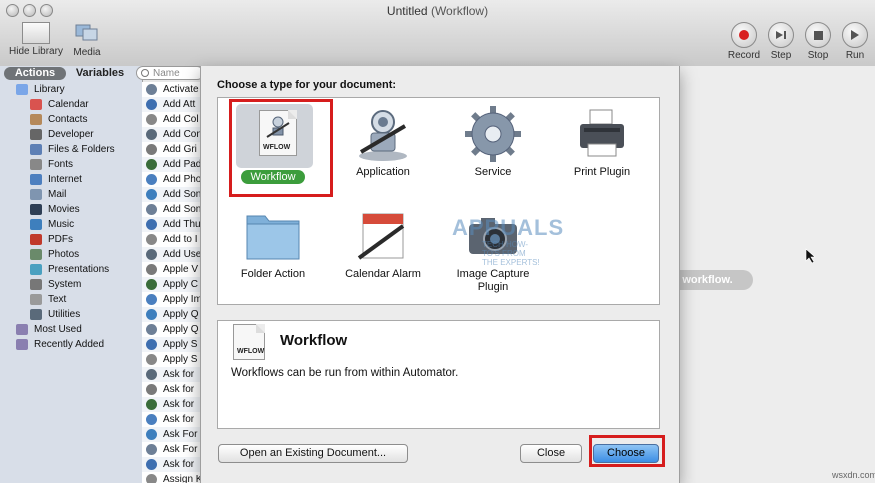 Image resolution: width=875 pixels, height=483 pixels. I want to click on action-label: Add Pad, so click(182, 164).